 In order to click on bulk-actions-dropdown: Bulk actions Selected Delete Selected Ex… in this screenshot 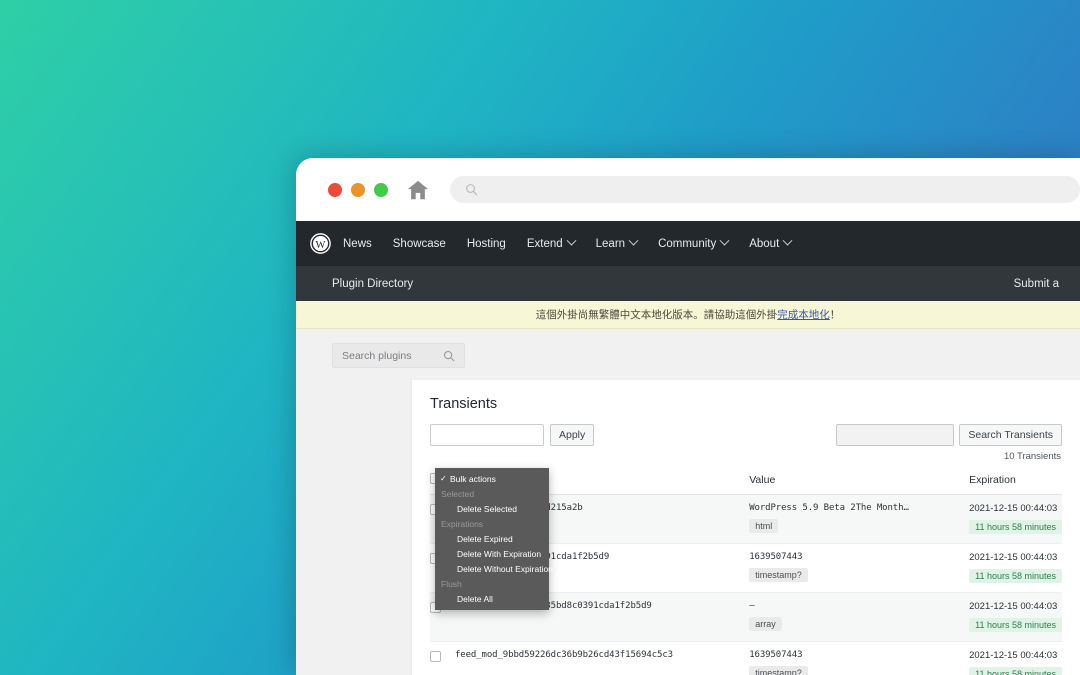, I will do `click(494, 539)`.